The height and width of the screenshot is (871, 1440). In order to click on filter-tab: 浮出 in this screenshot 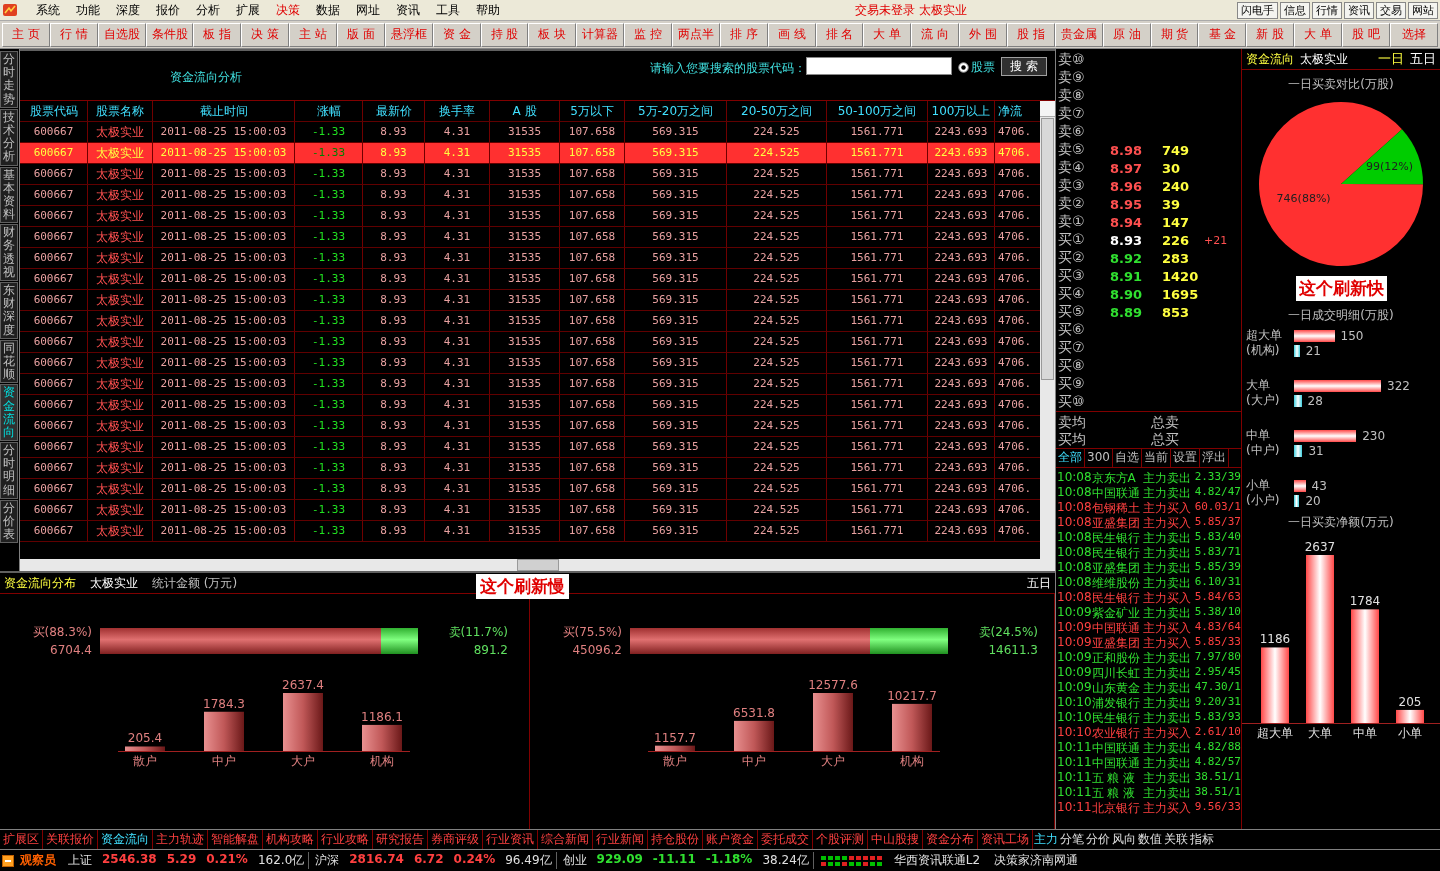, I will do `click(1214, 458)`.